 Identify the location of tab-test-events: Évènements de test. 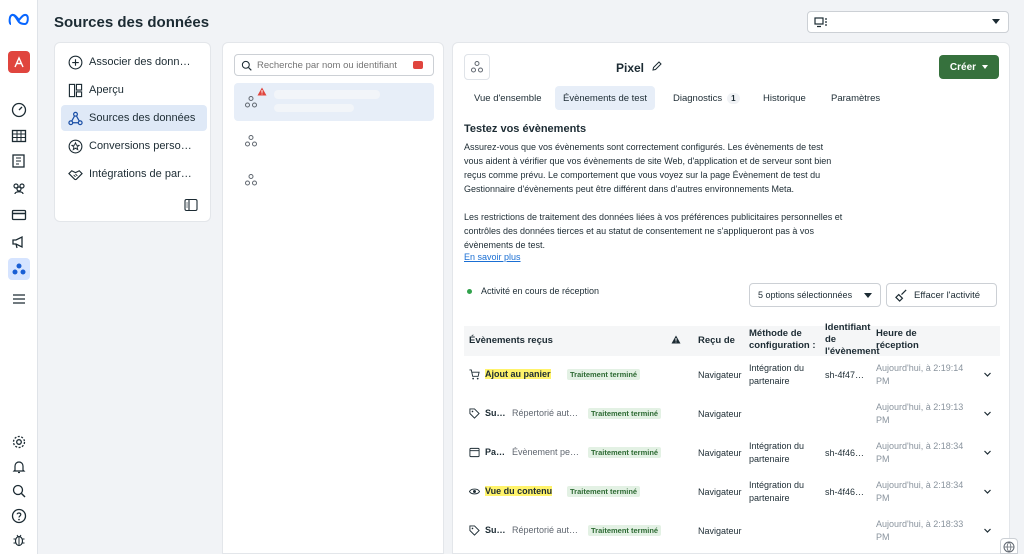
(605, 98).